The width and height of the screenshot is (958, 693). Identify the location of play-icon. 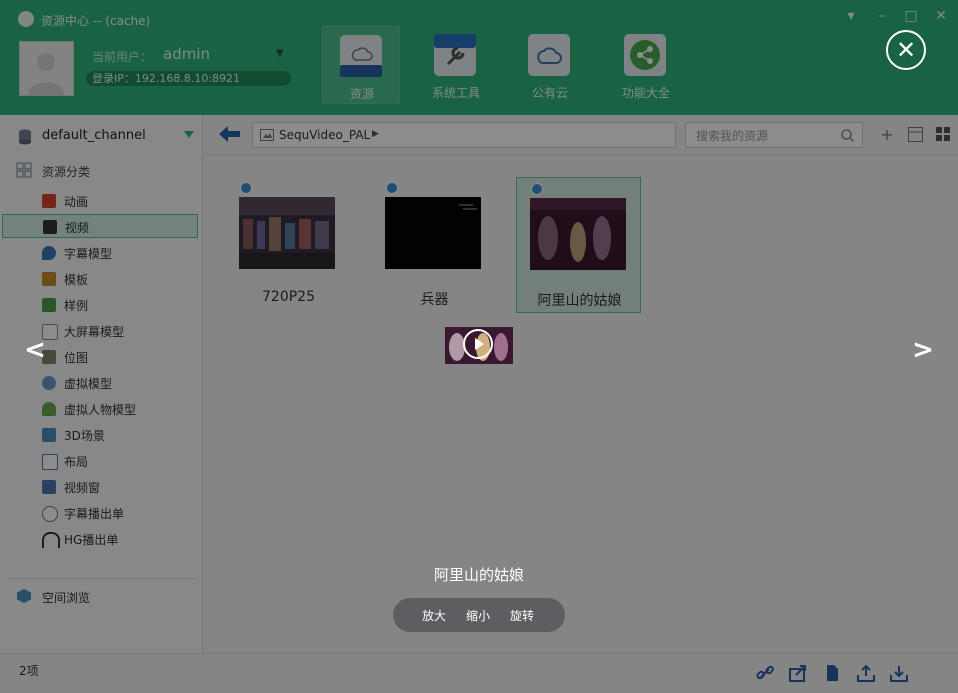
(478, 344).